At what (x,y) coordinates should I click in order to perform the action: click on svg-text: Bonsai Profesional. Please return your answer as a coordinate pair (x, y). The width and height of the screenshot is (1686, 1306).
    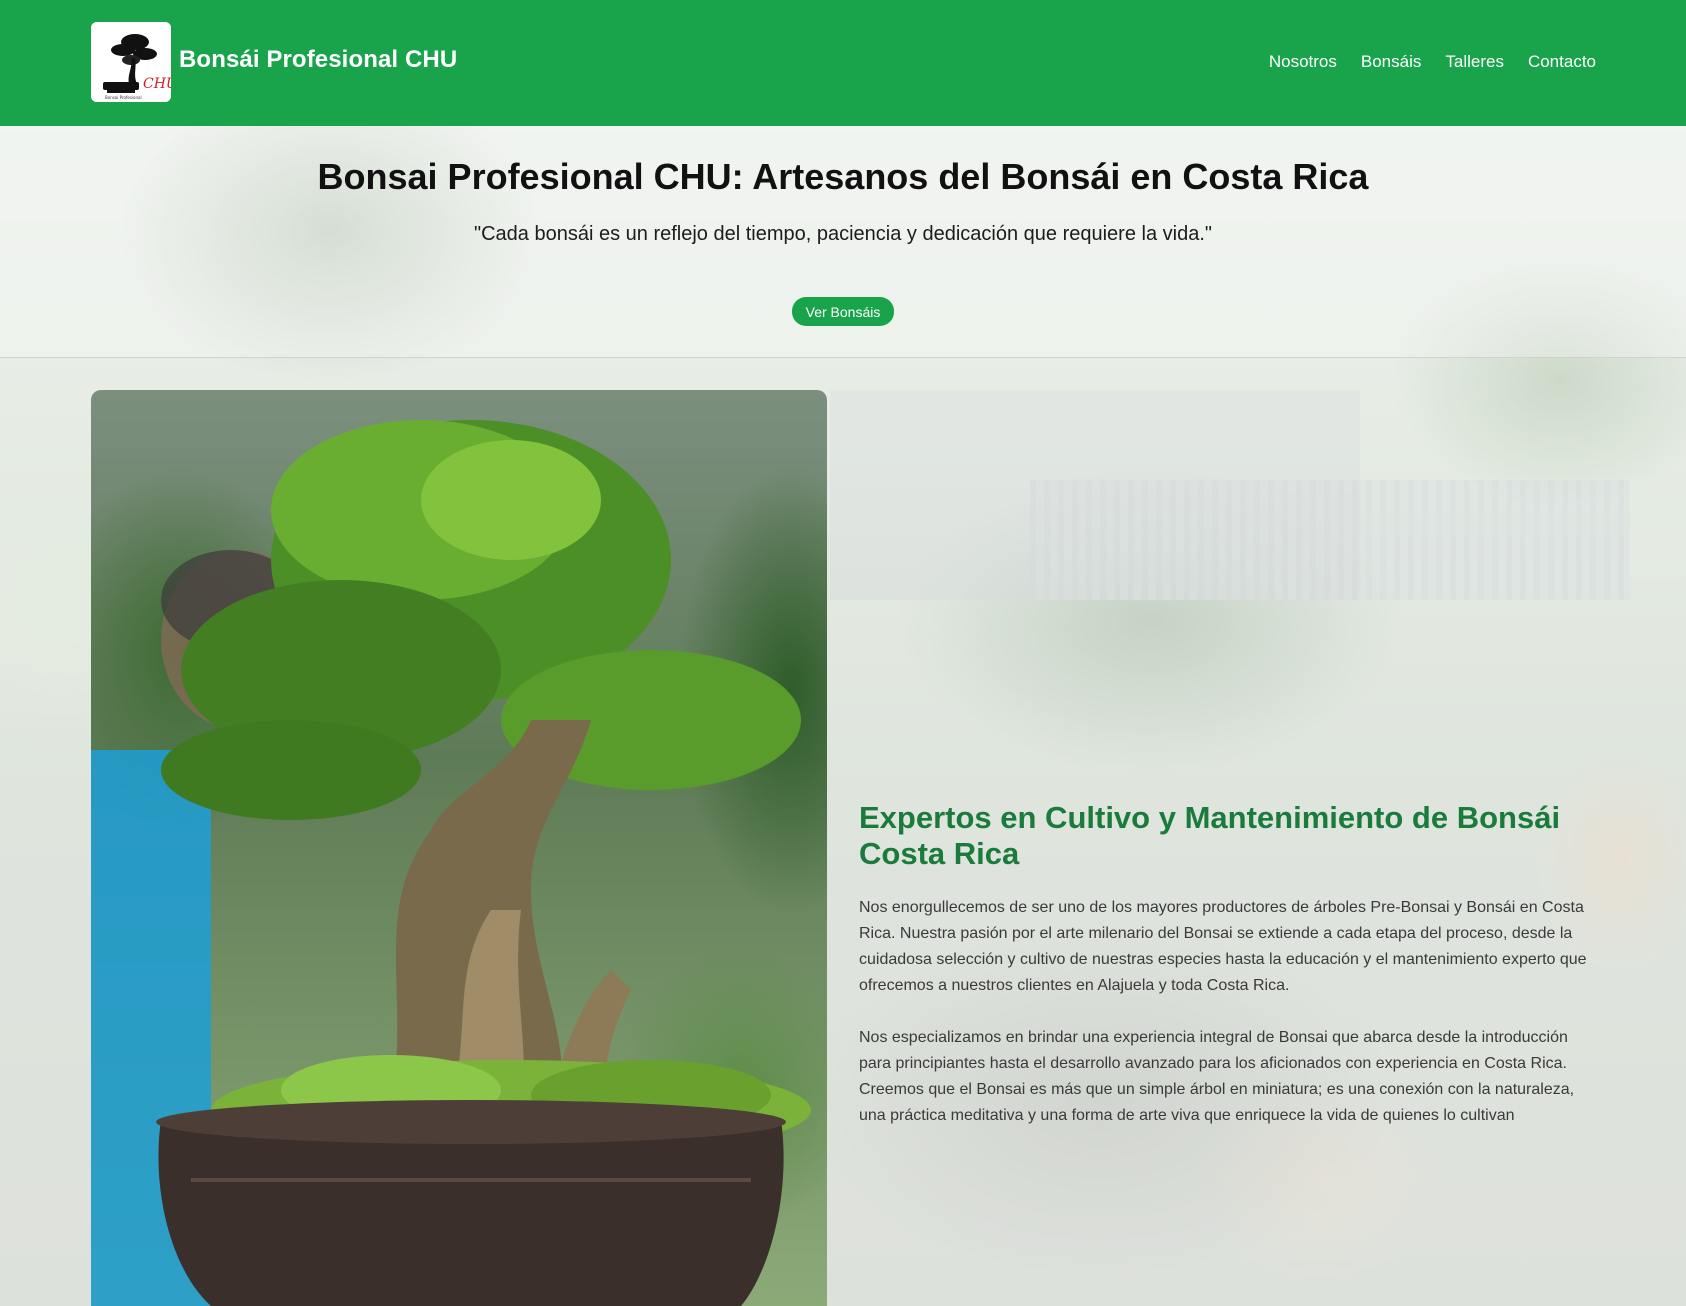
    Looking at the image, I should click on (123, 97).